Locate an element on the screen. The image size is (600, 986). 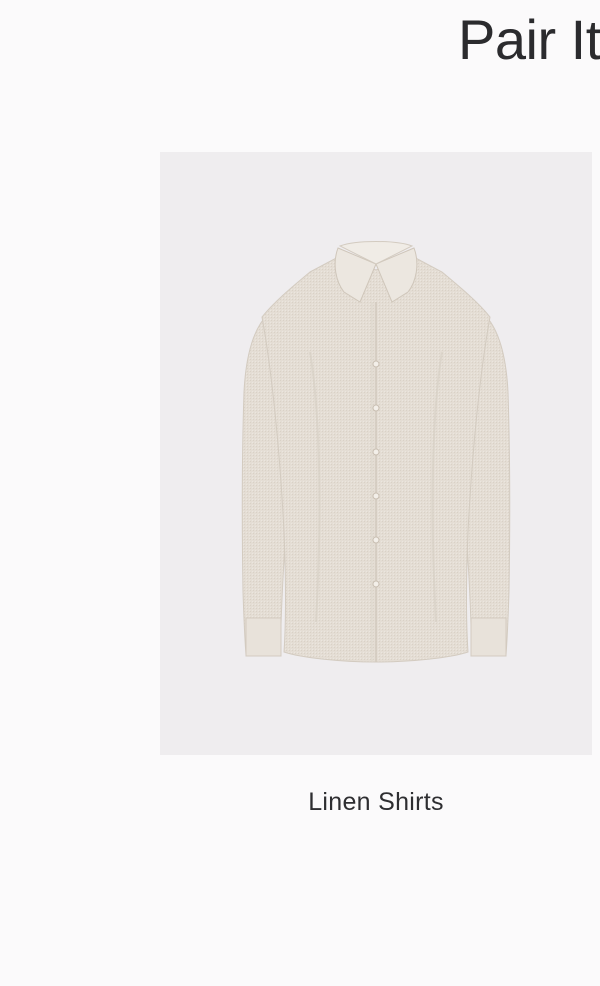
section-title: Pair It is located at coordinates (529, 39).